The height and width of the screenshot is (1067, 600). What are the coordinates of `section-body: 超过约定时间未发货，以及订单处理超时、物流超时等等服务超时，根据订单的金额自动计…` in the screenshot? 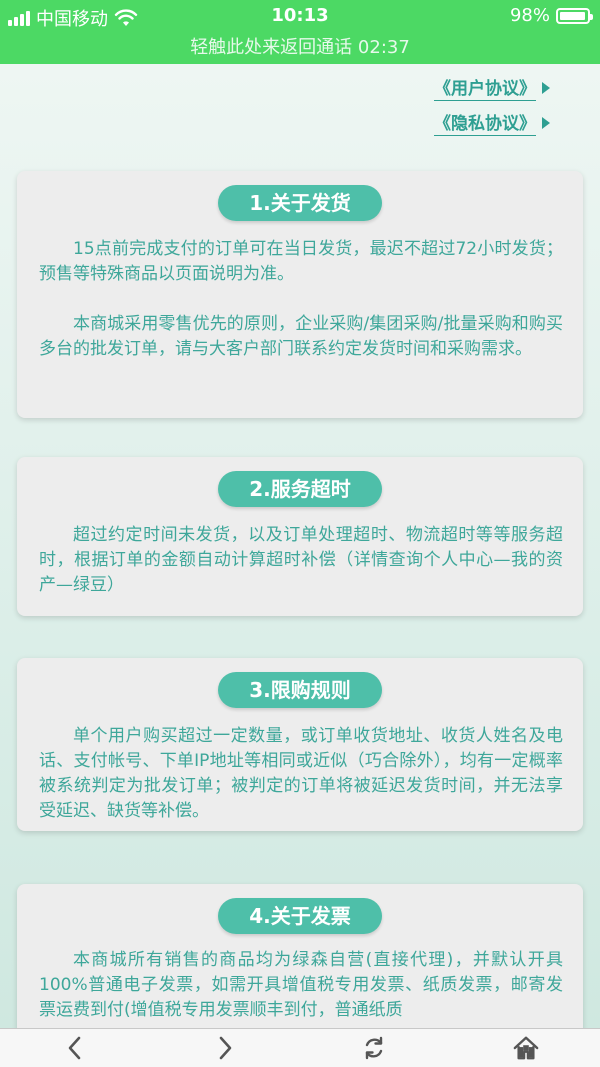 It's located at (301, 560).